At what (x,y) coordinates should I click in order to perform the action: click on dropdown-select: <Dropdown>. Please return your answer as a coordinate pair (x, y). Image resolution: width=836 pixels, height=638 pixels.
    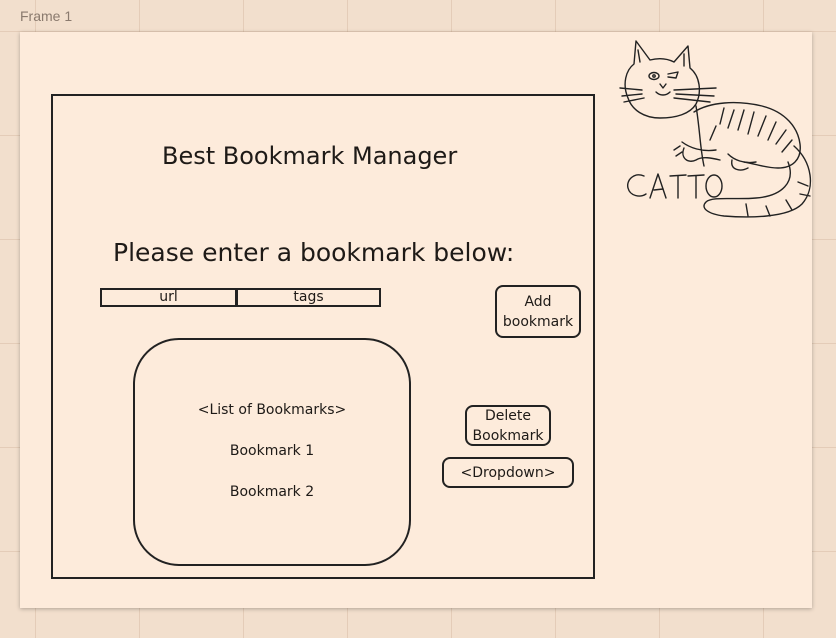
    Looking at the image, I should click on (508, 472).